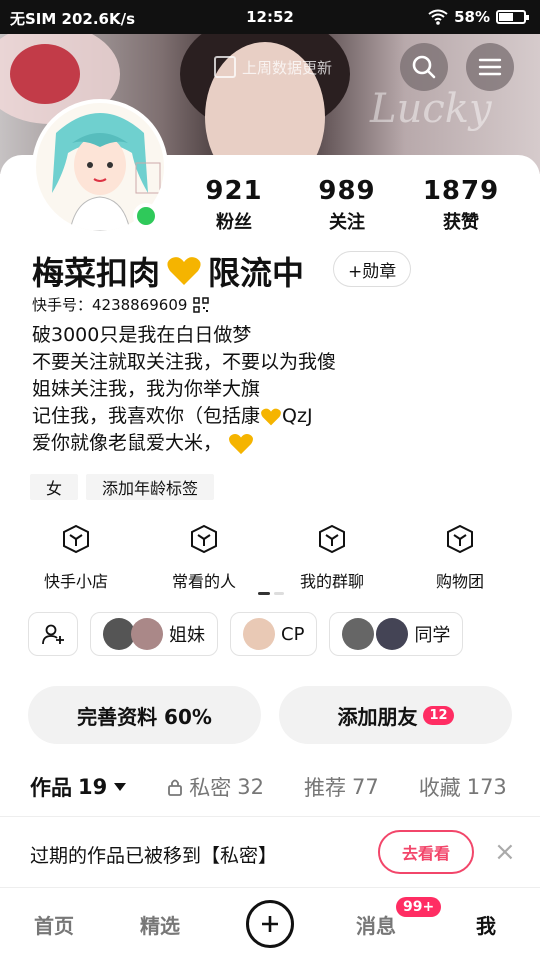  What do you see at coordinates (76, 558) in the screenshot?
I see `shortcut-shop: 快手小店` at bounding box center [76, 558].